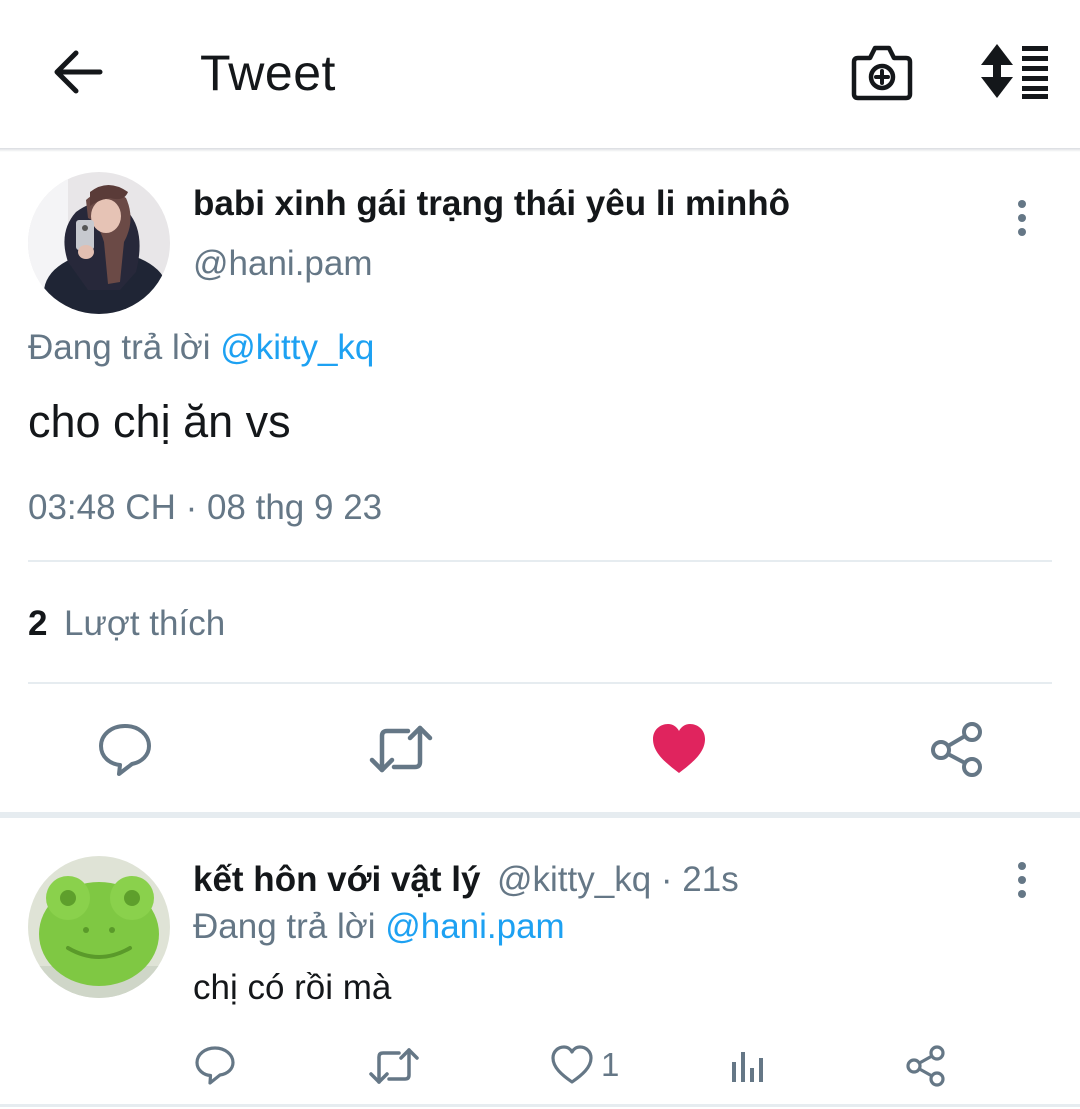 Image resolution: width=1080 pixels, height=1109 pixels. Describe the element at coordinates (379, 927) in the screenshot. I see `reply-replying-to: Đang trả lời @hani.pam` at that location.